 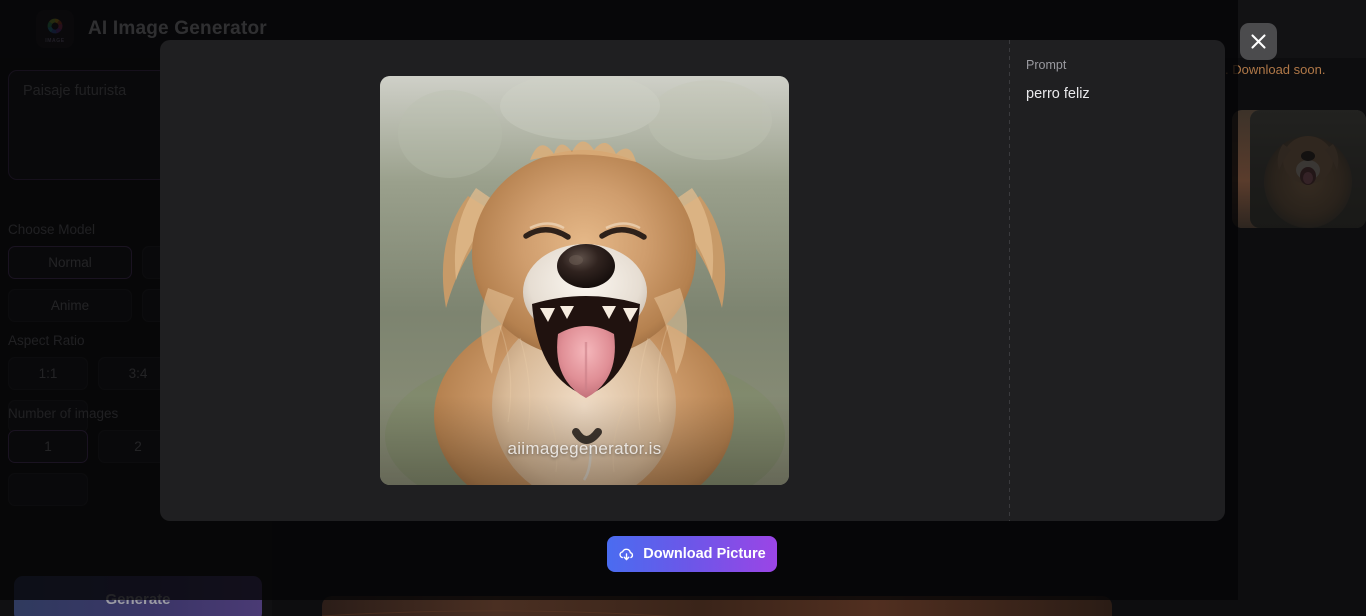 What do you see at coordinates (626, 554) in the screenshot?
I see `cloud-download-icon` at bounding box center [626, 554].